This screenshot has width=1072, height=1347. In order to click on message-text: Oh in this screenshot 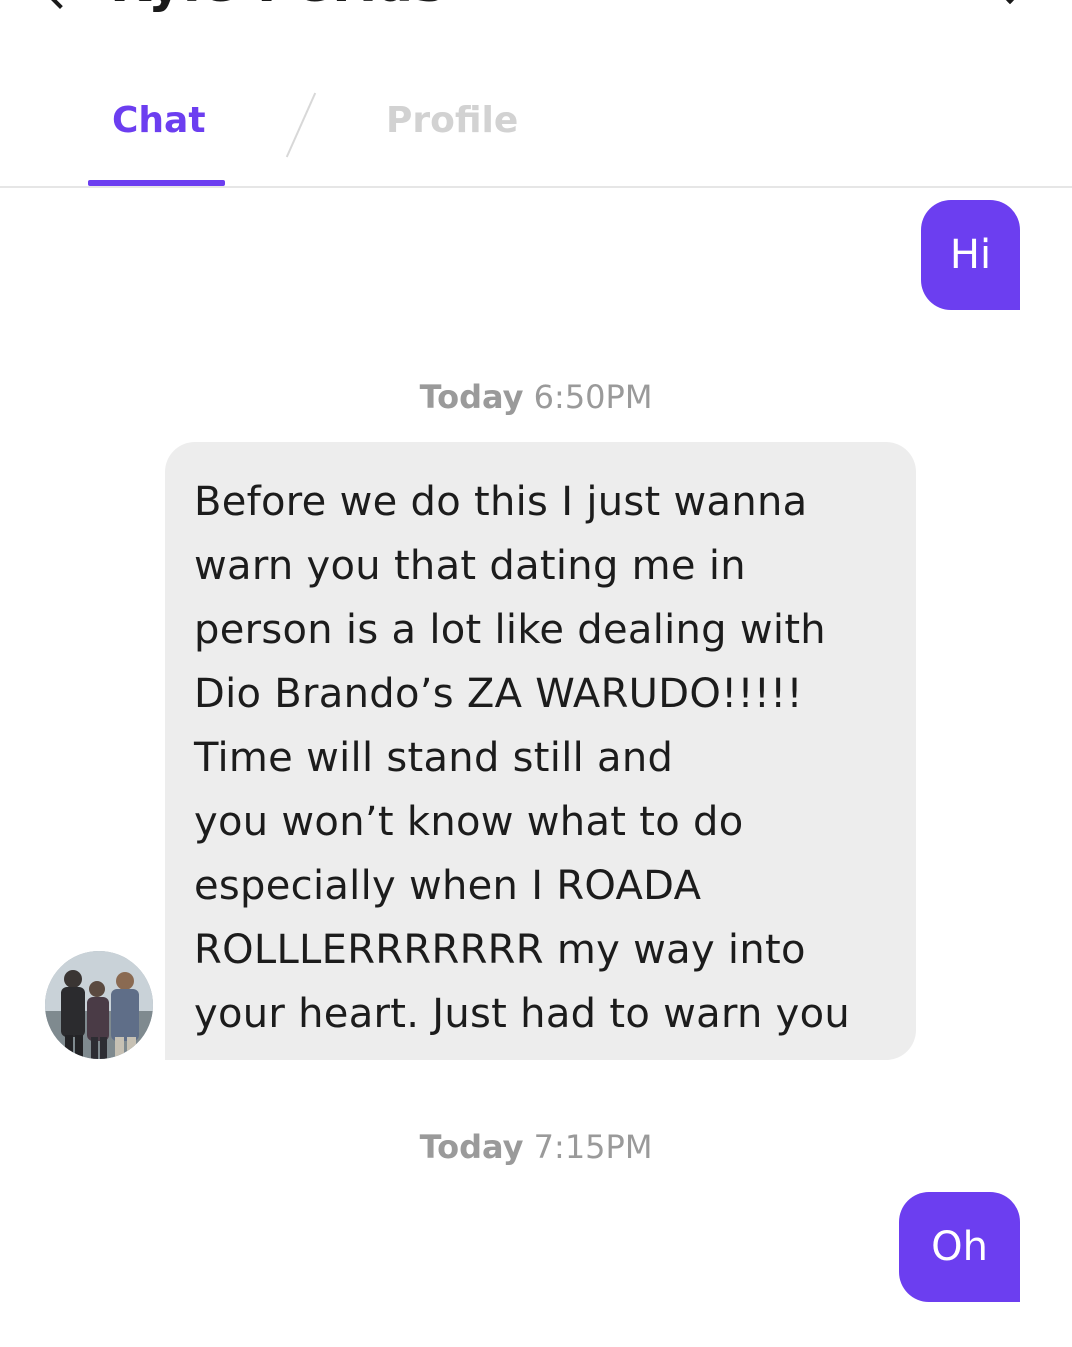, I will do `click(959, 1247)`.